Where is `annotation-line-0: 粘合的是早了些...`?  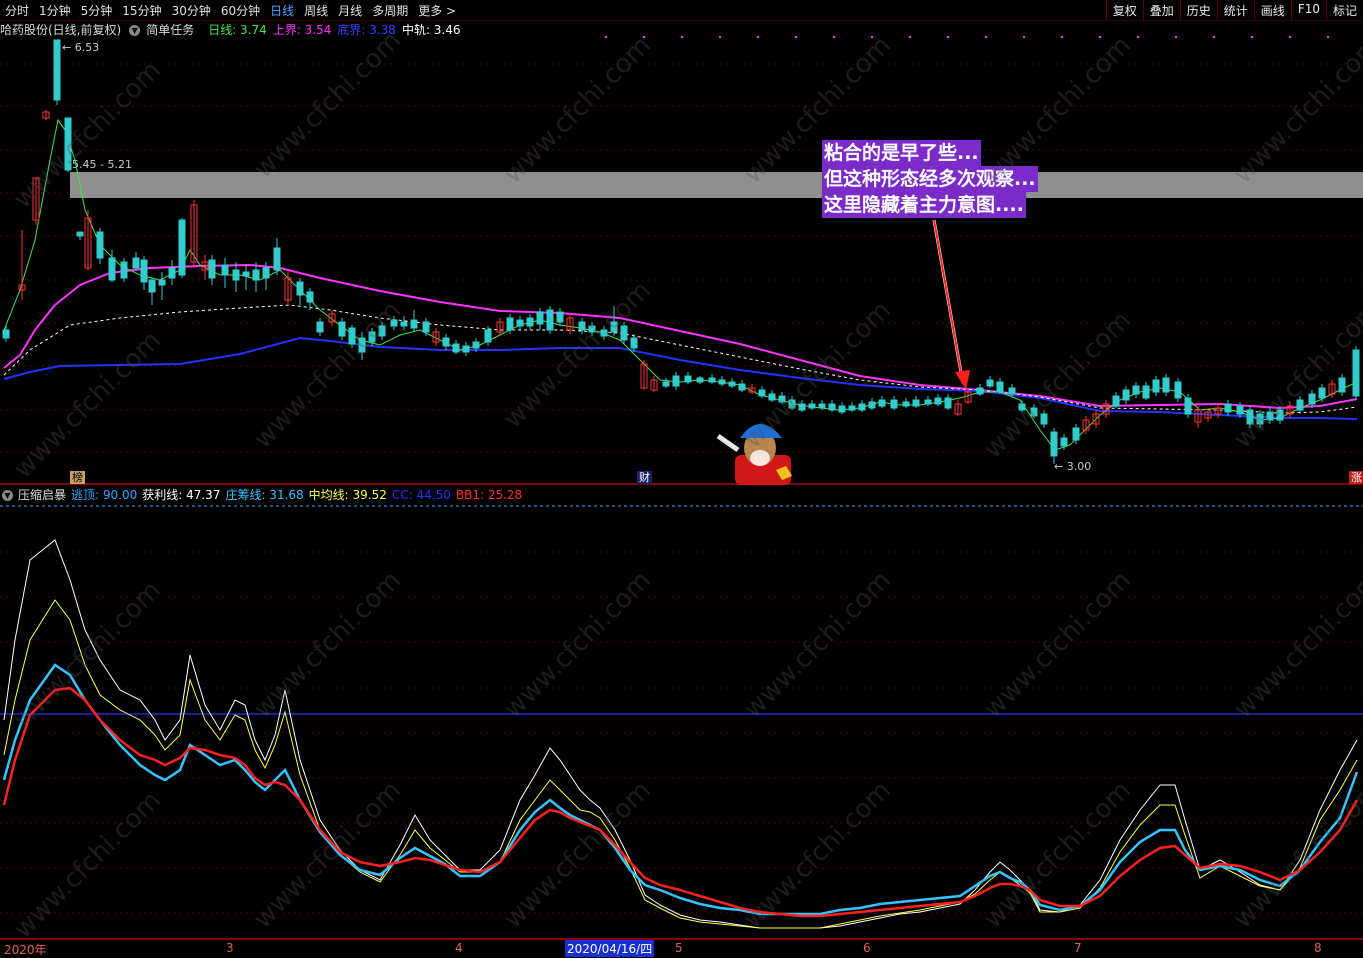
annotation-line-0: 粘合的是早了些... is located at coordinates (901, 153).